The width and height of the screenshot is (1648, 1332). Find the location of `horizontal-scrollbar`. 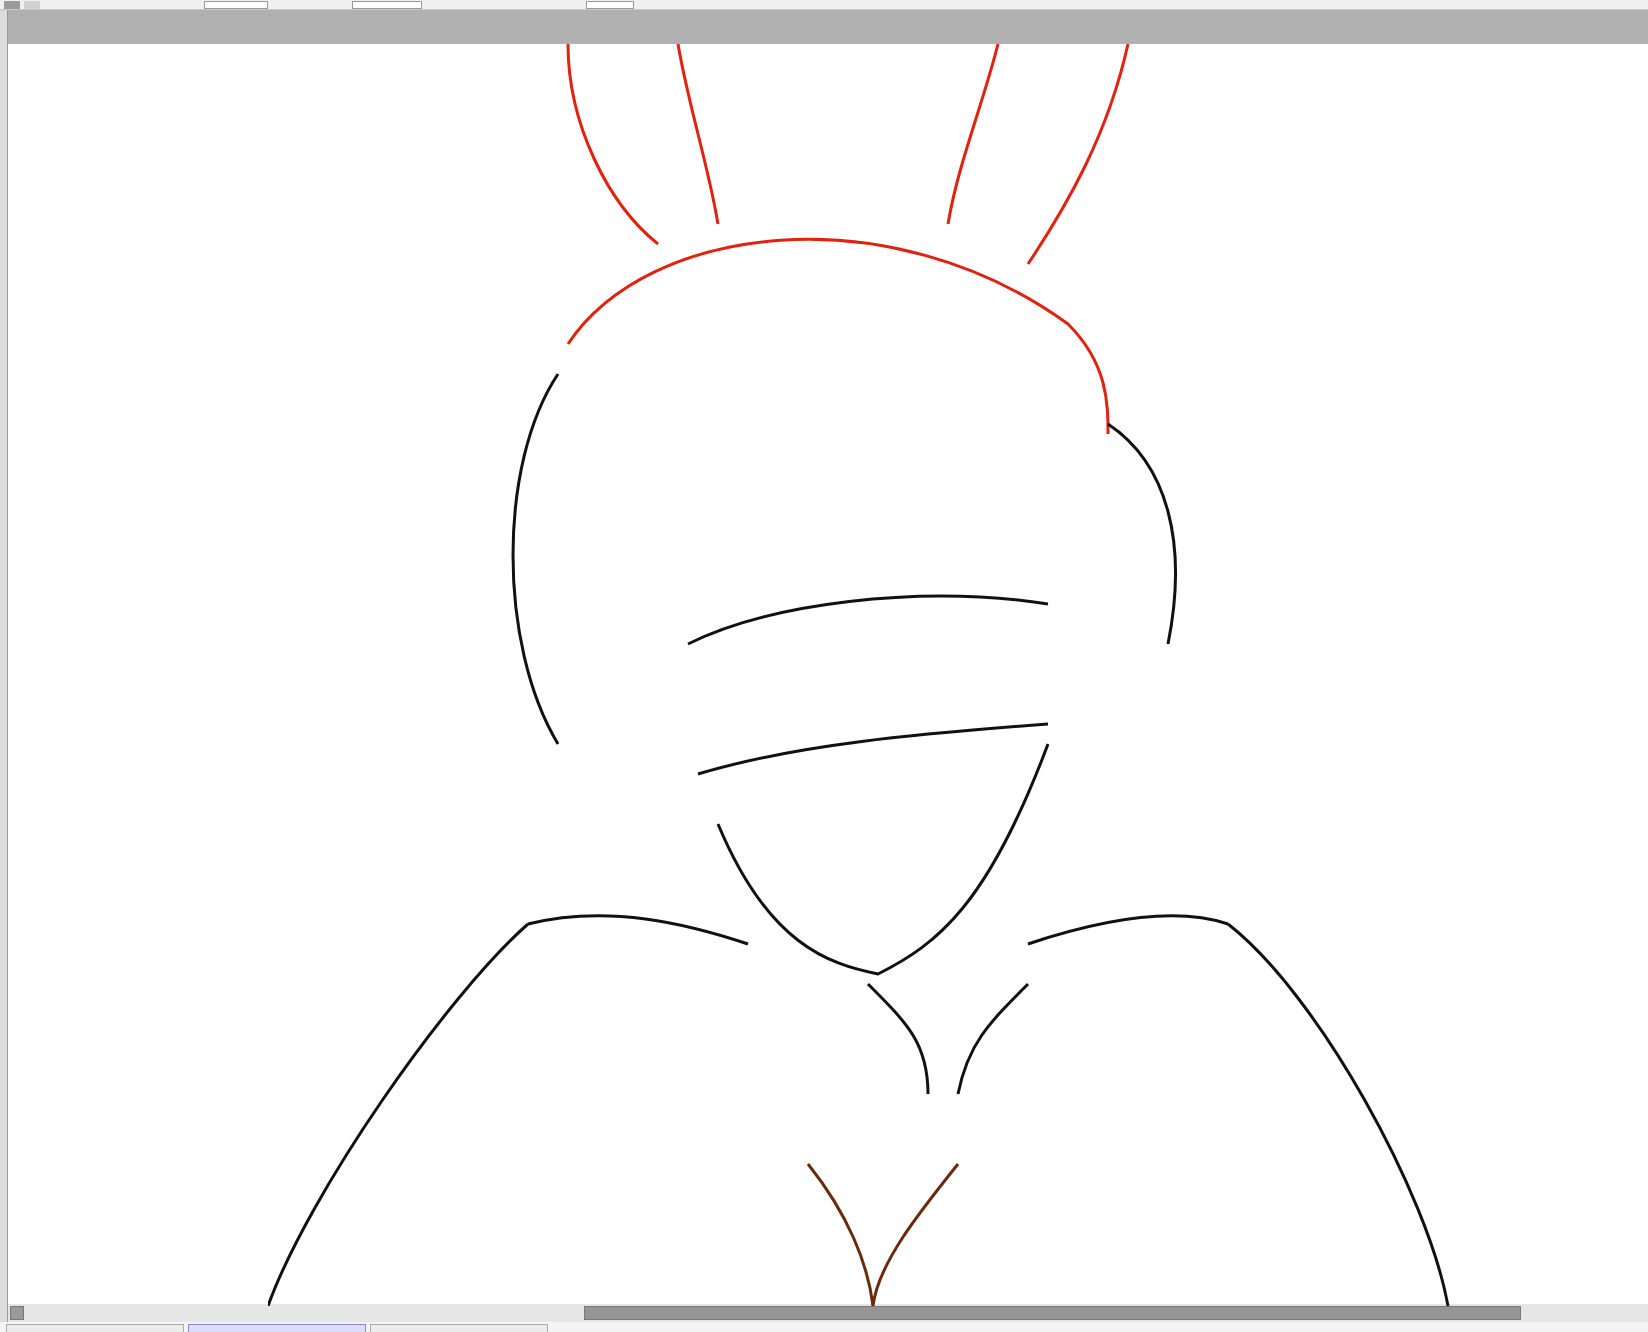

horizontal-scrollbar is located at coordinates (828, 1313).